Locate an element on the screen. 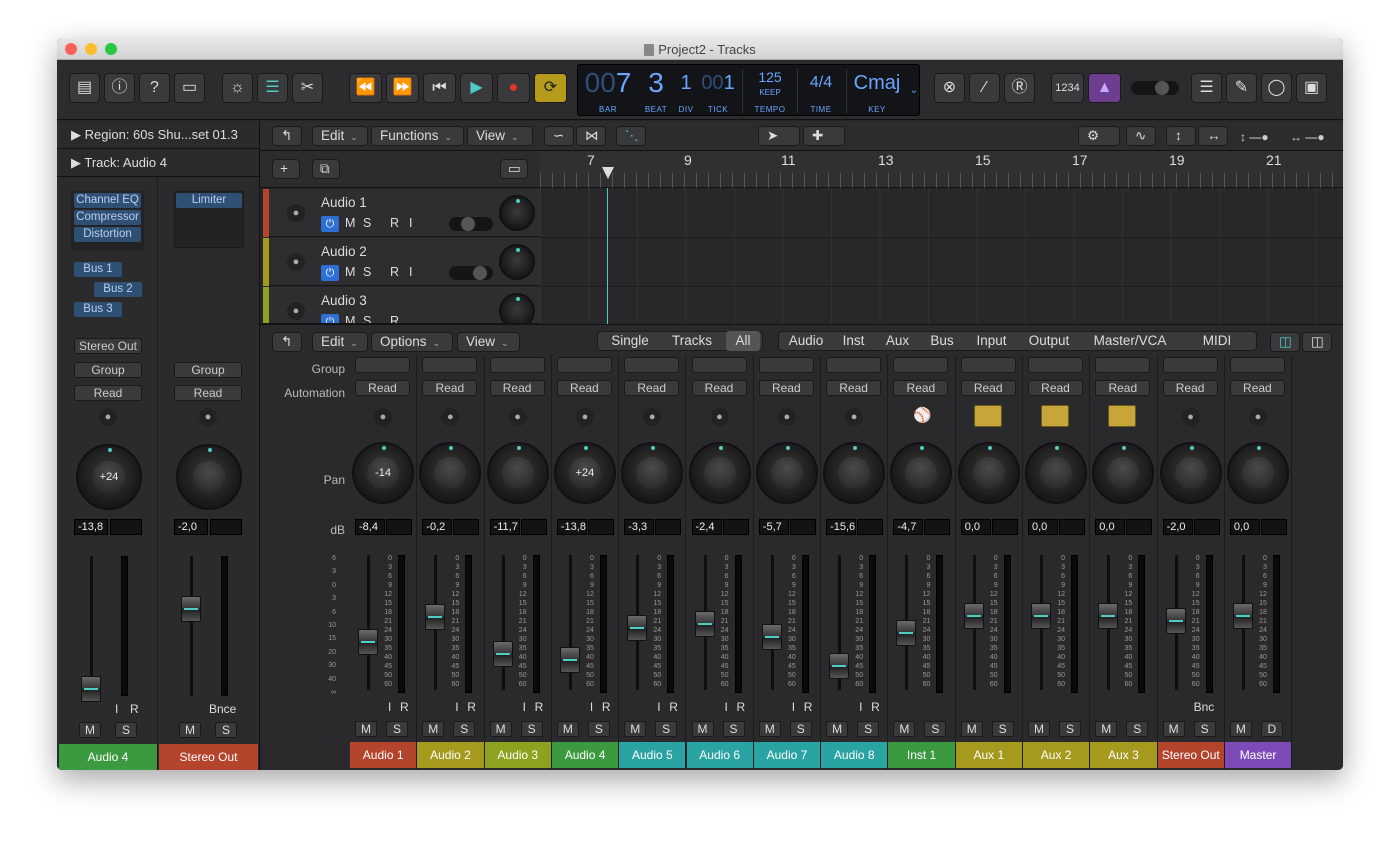  pointer-tool-icon: ➤ is located at coordinates (779, 136).